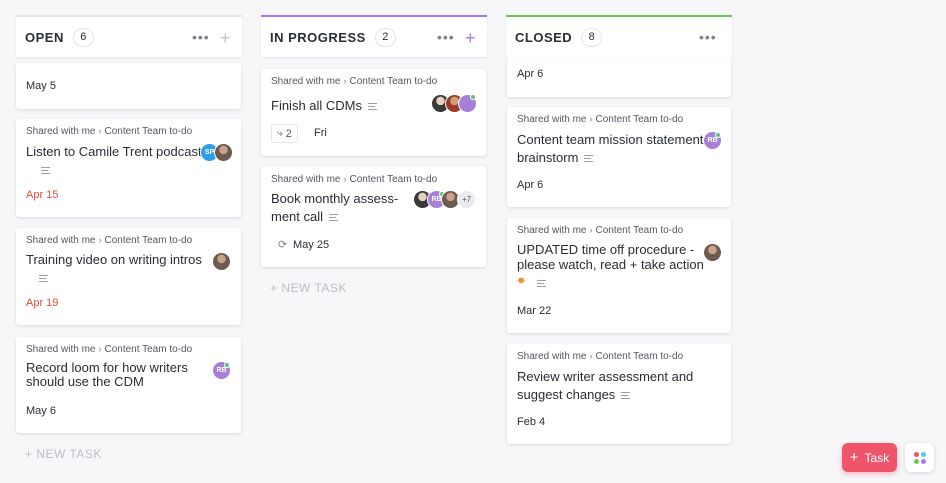 The image size is (946, 483). What do you see at coordinates (283, 245) in the screenshot?
I see `recurring-icon: ⟳` at bounding box center [283, 245].